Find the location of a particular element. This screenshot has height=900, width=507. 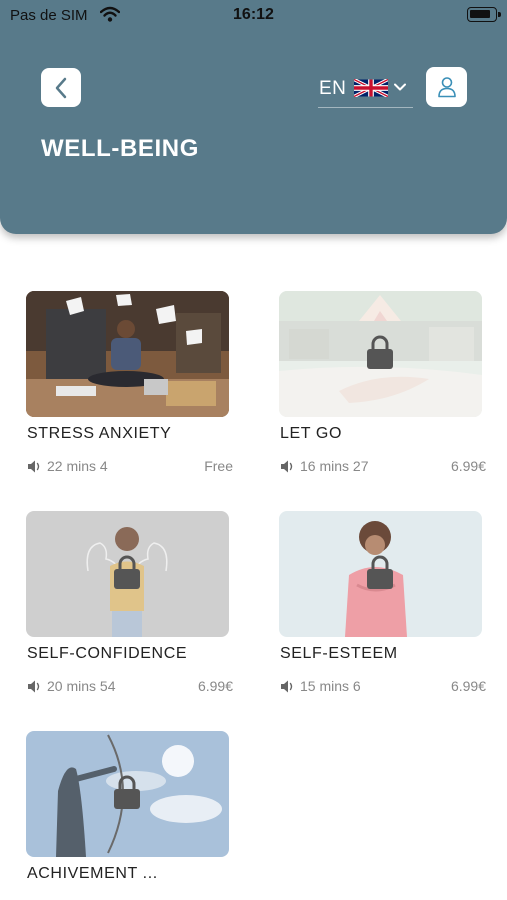

profile-button is located at coordinates (446, 87).